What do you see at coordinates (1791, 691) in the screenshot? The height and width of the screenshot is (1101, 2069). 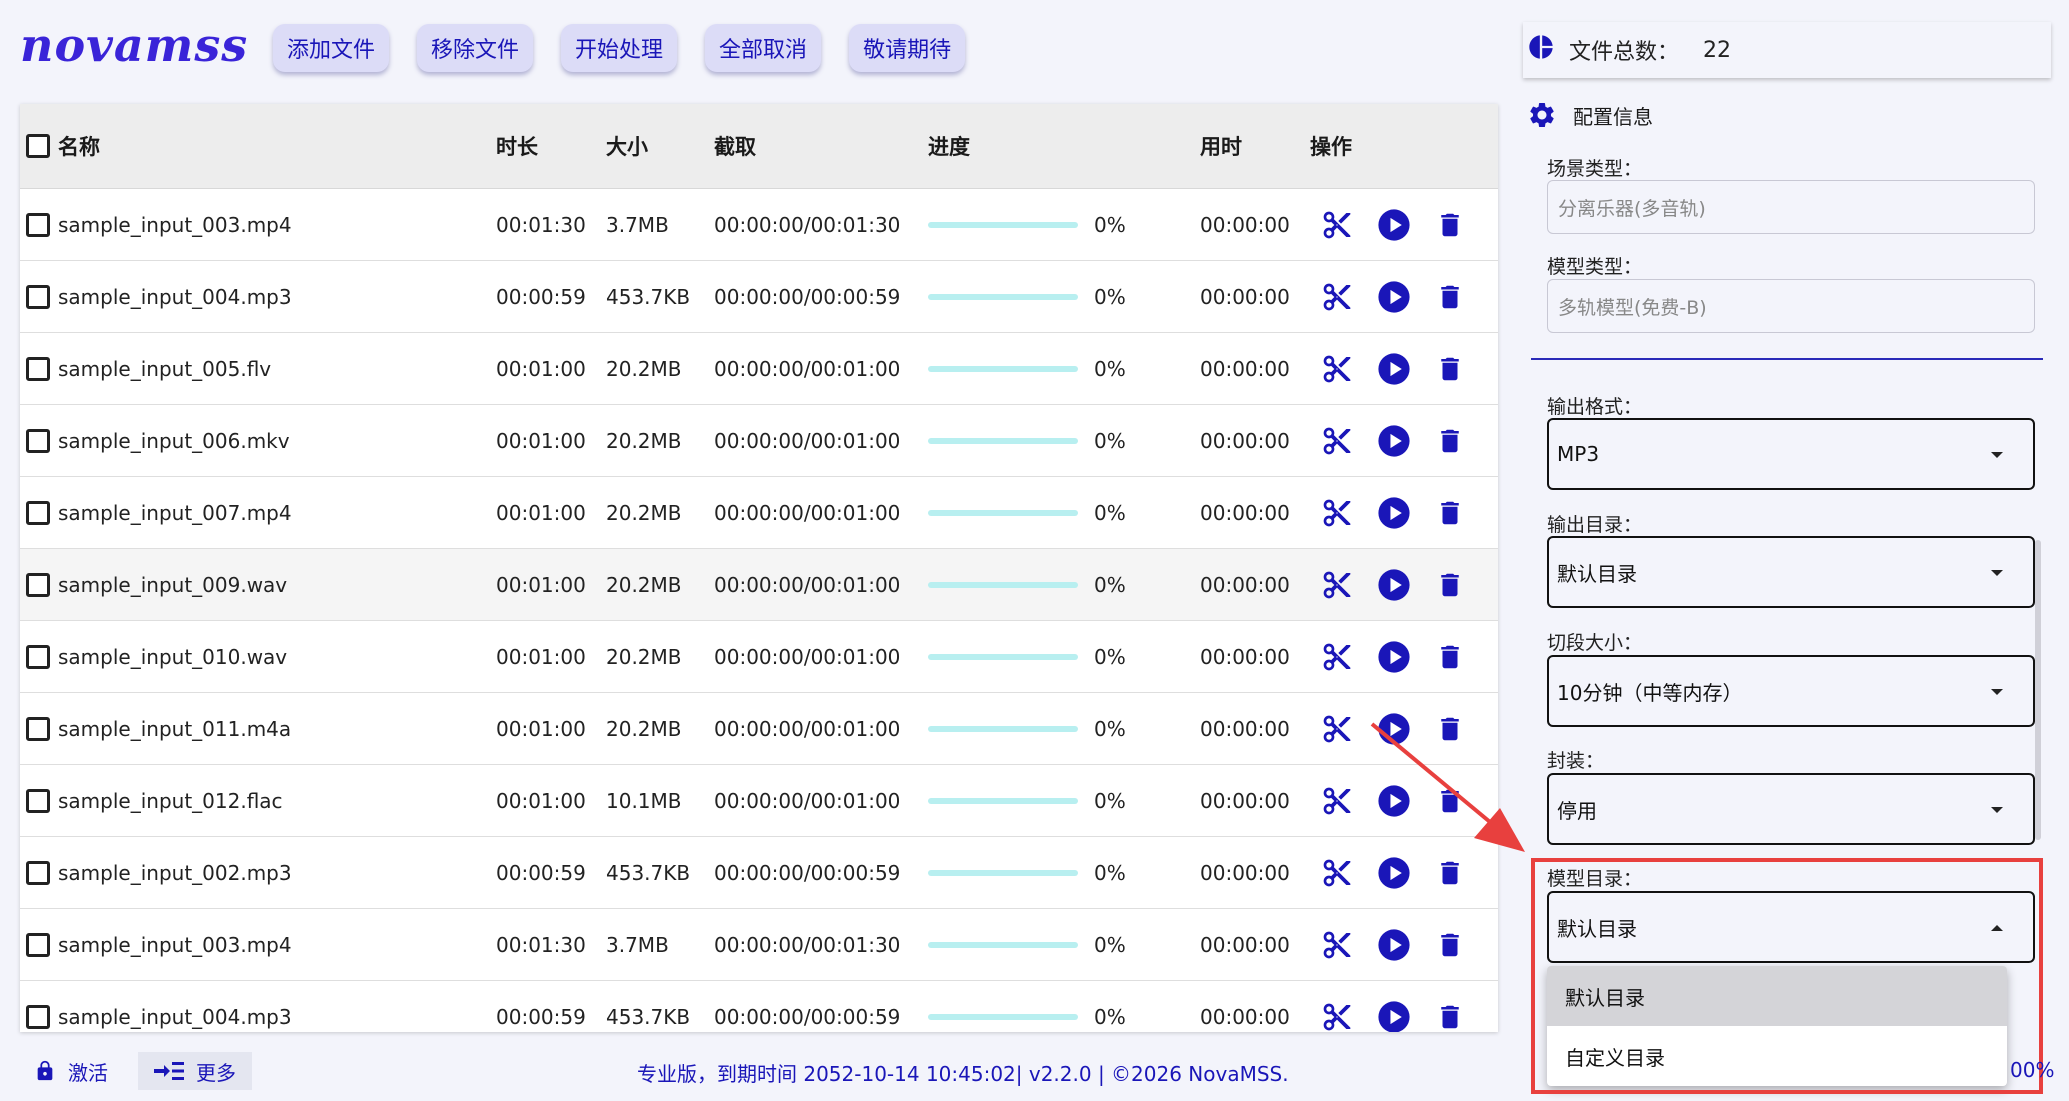 I see `segment-size-select: 10分钟（中等内存）` at bounding box center [1791, 691].